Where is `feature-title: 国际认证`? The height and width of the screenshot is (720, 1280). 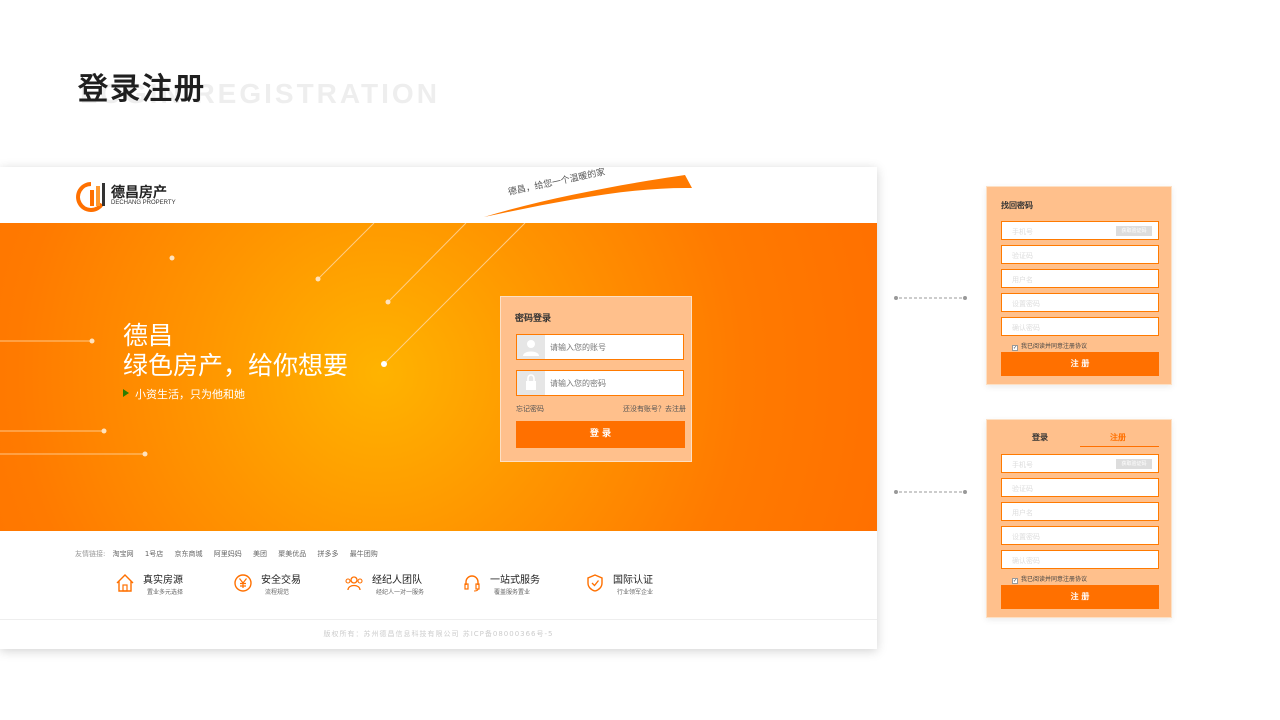
feature-title: 国际认证 is located at coordinates (633, 580).